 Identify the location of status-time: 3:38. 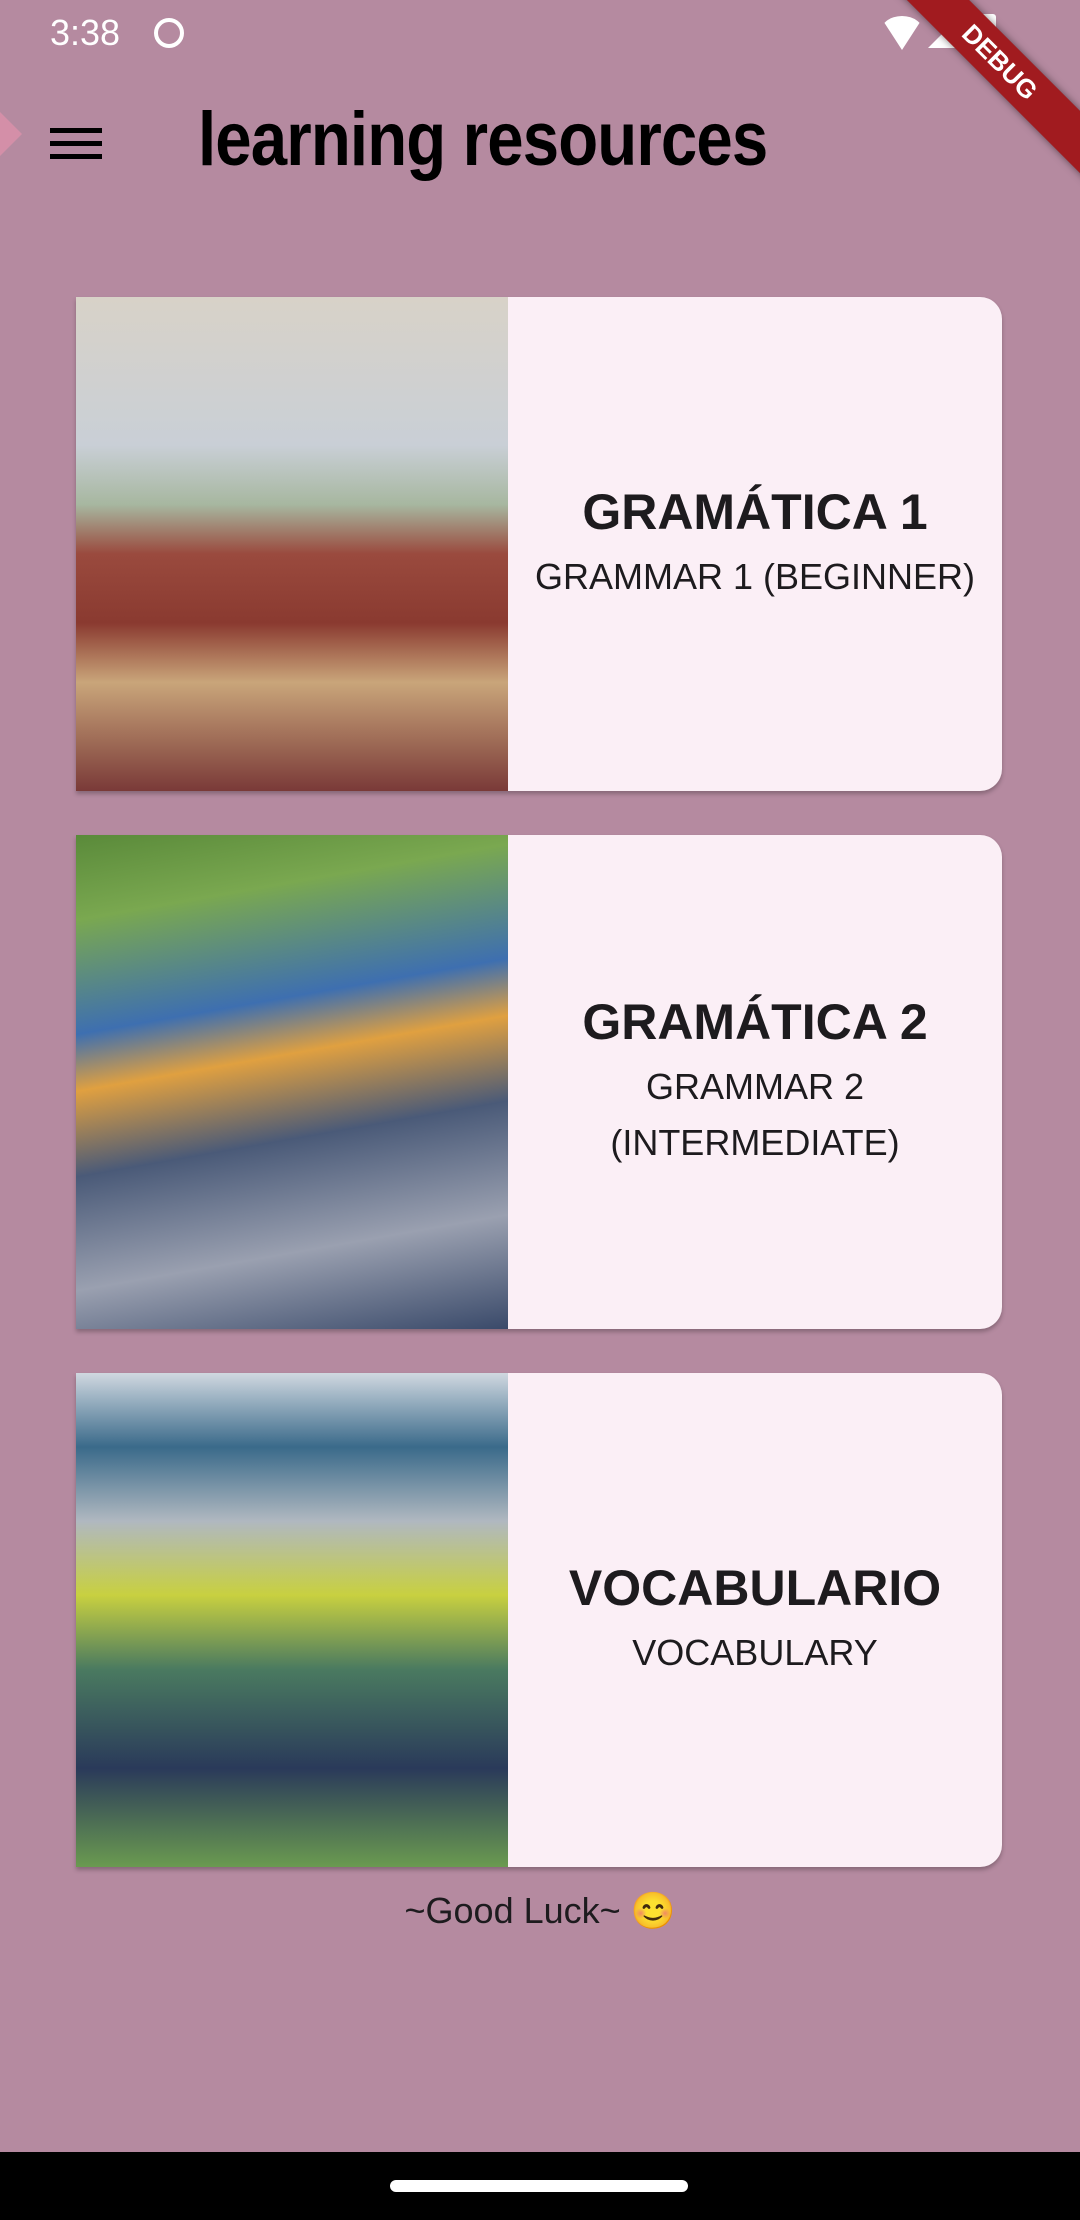
(85, 32).